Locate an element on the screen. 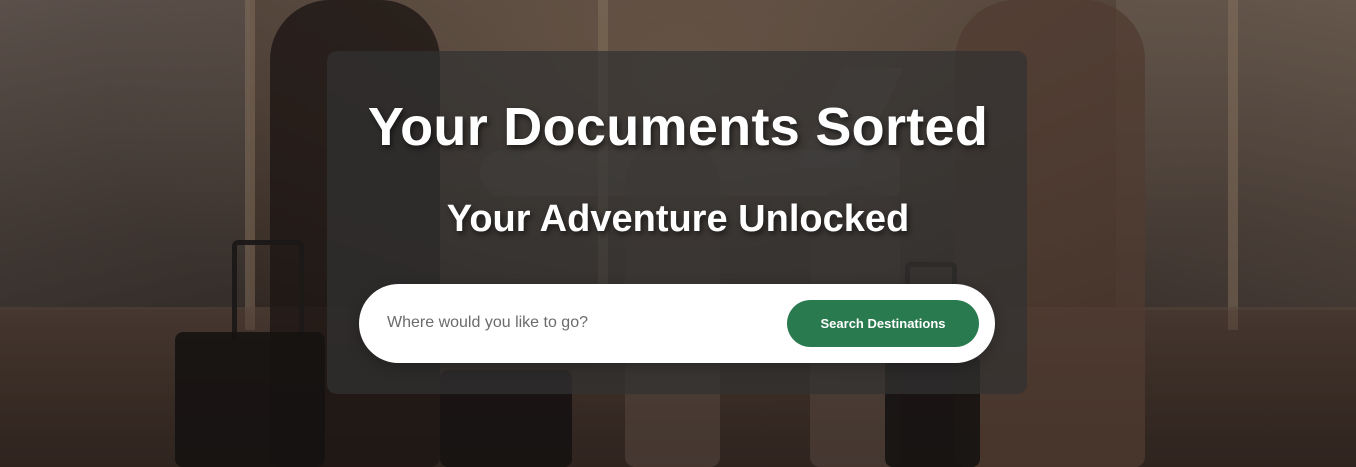 The height and width of the screenshot is (467, 1356). search-bar: Search Destinations is located at coordinates (677, 323).